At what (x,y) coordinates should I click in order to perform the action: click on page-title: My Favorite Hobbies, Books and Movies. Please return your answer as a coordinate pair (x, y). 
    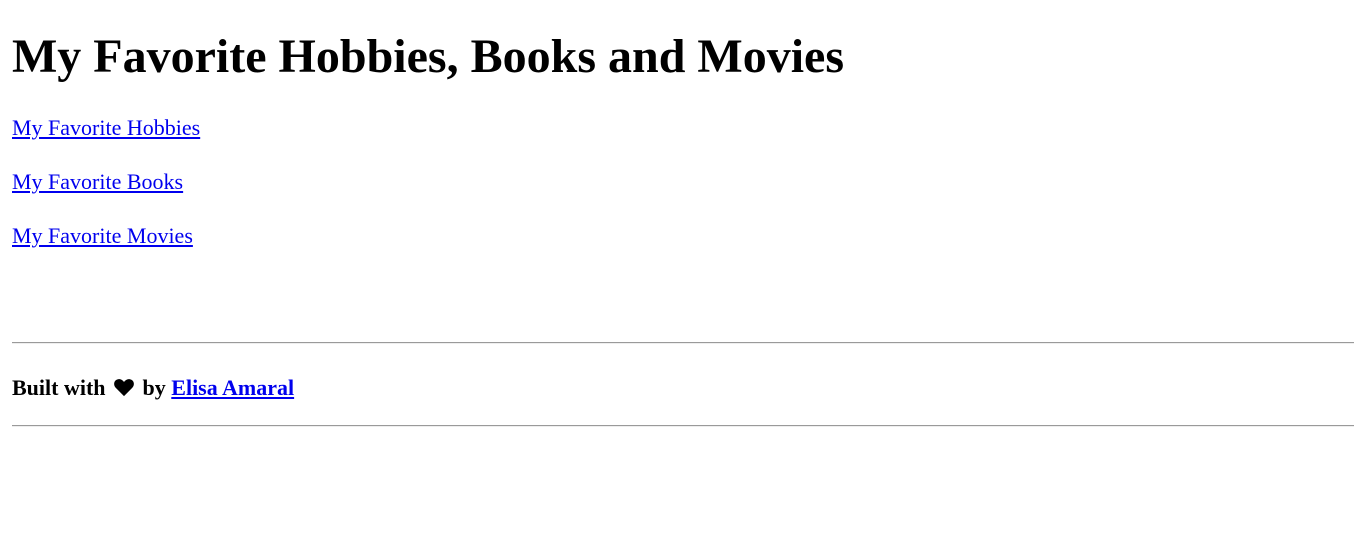
    Looking at the image, I should click on (428, 56).